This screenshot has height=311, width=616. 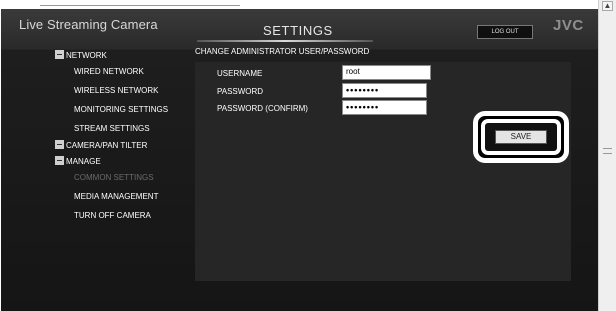 I want to click on sidebar-item-monitoring-settings: MONITORING SETTINGS, so click(x=121, y=109).